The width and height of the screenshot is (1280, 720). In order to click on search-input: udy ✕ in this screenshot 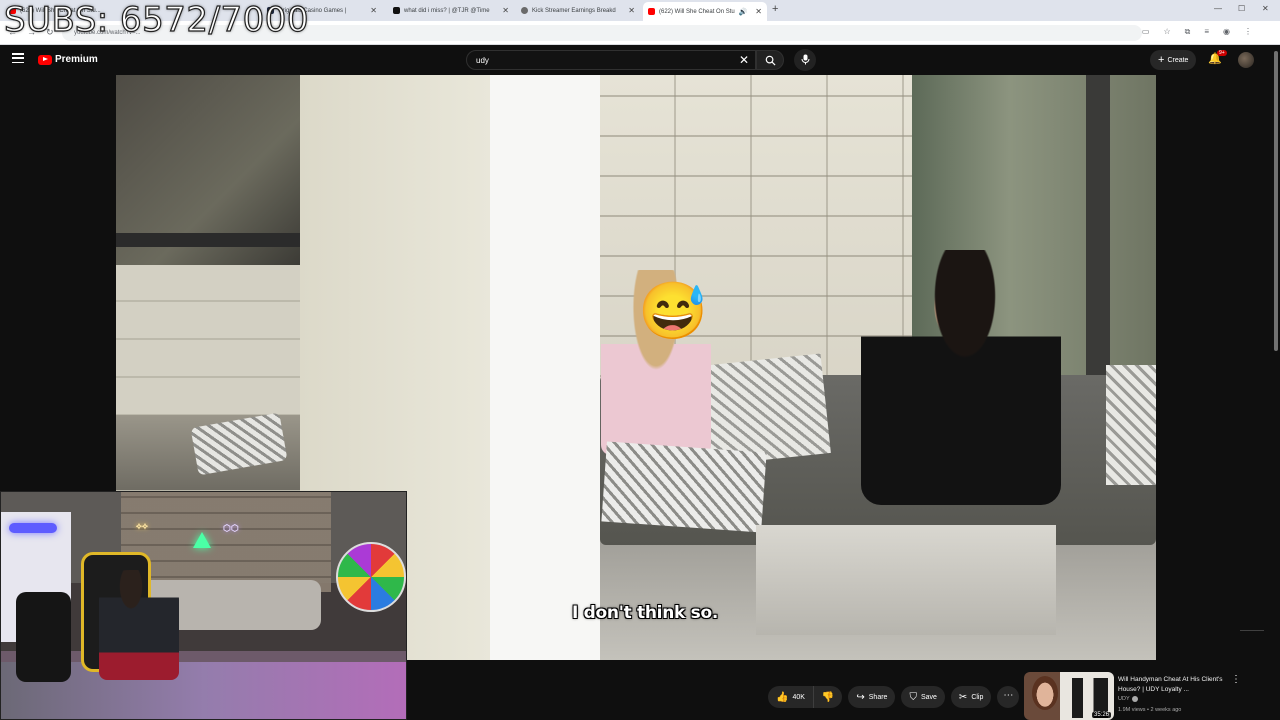, I will do `click(611, 60)`.